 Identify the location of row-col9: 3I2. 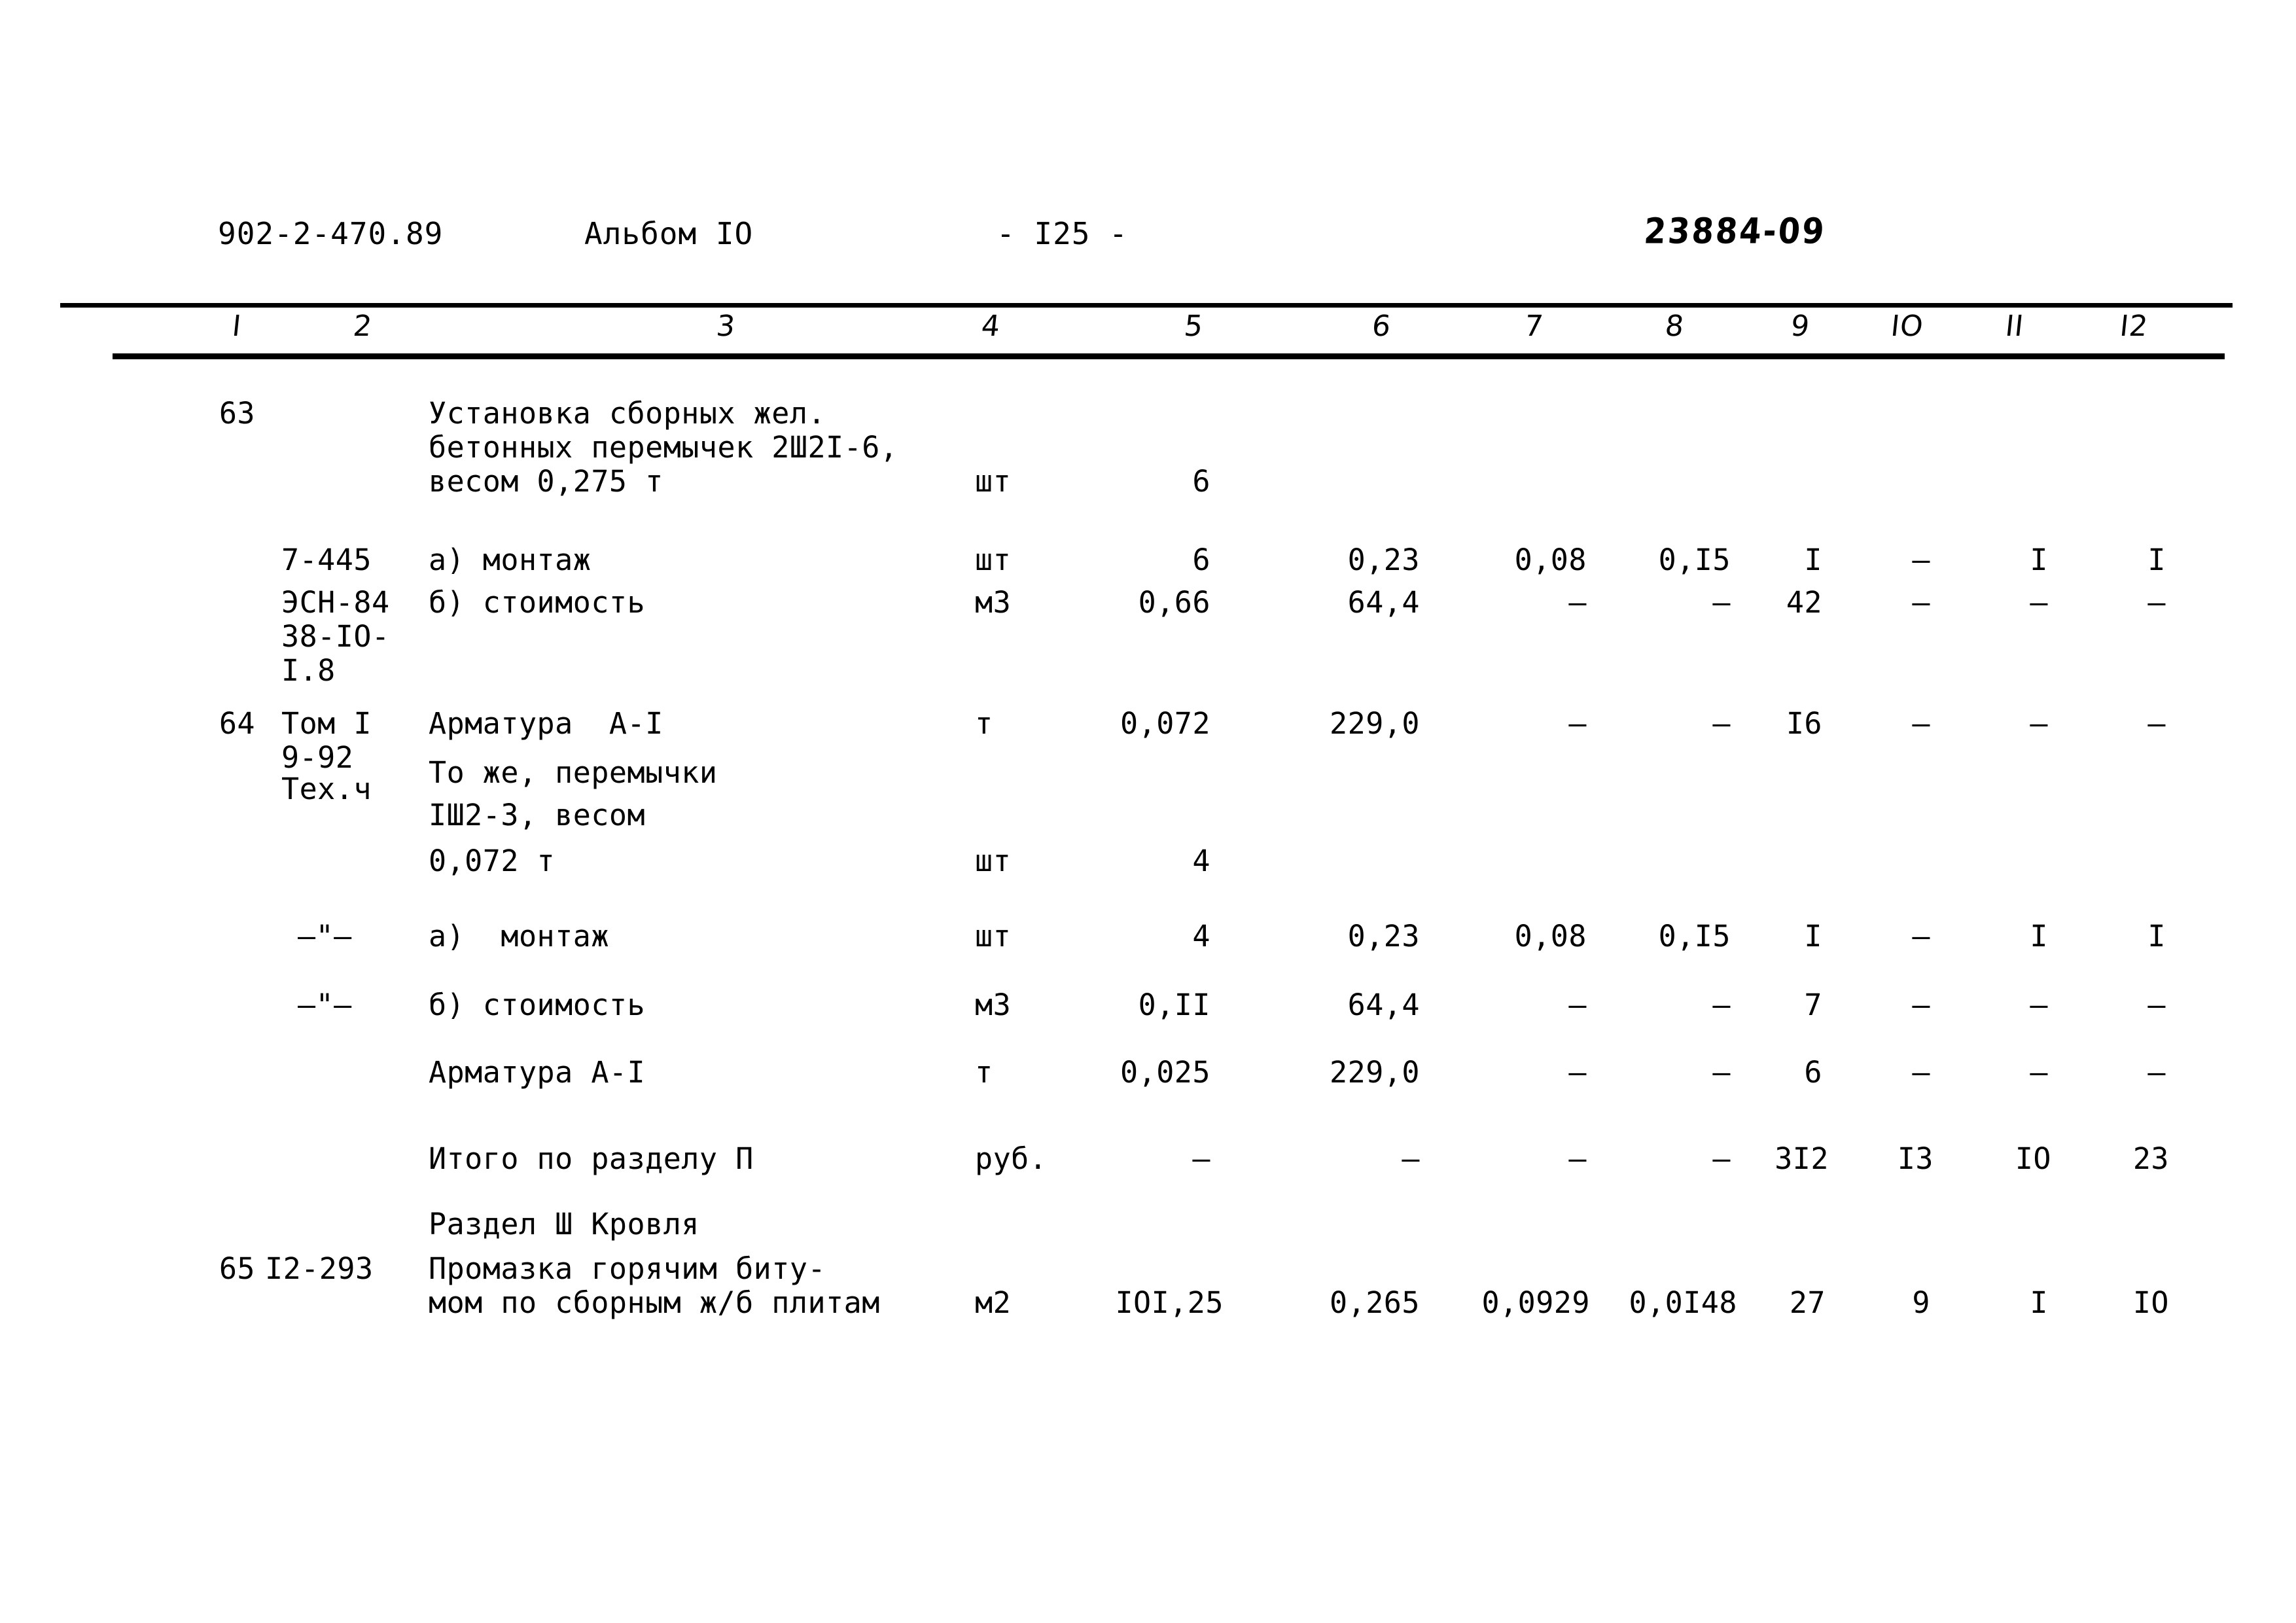
(1802, 1158).